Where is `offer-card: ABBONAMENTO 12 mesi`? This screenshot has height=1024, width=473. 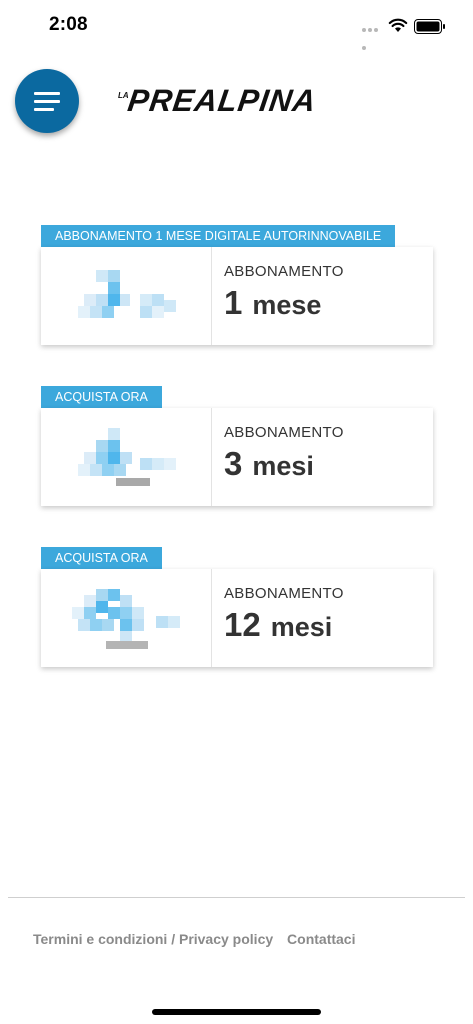
offer-card: ABBONAMENTO 12 mesi is located at coordinates (237, 618).